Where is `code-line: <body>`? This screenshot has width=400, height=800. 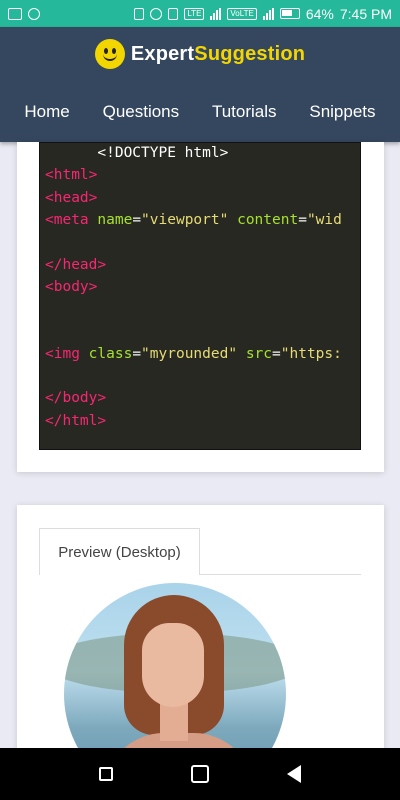 code-line: <body> is located at coordinates (71, 287).